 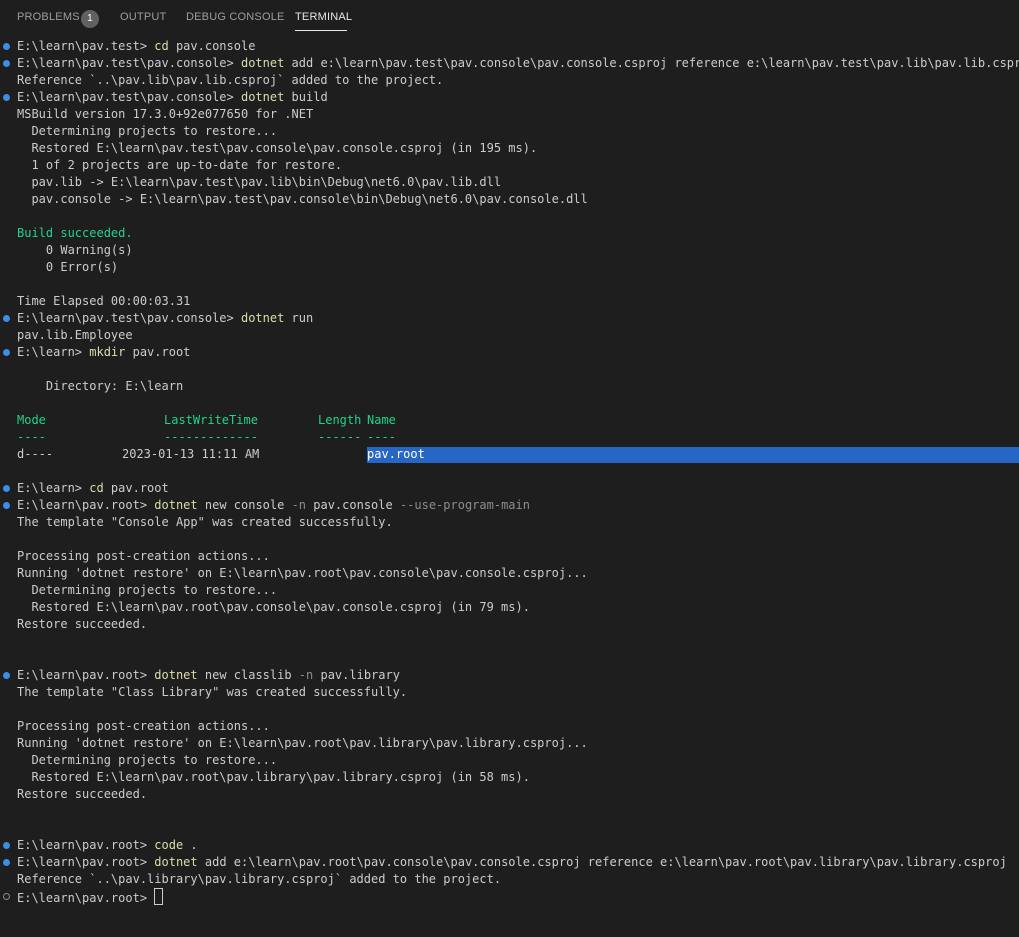 I want to click on column-header-length: Length, so click(x=340, y=420).